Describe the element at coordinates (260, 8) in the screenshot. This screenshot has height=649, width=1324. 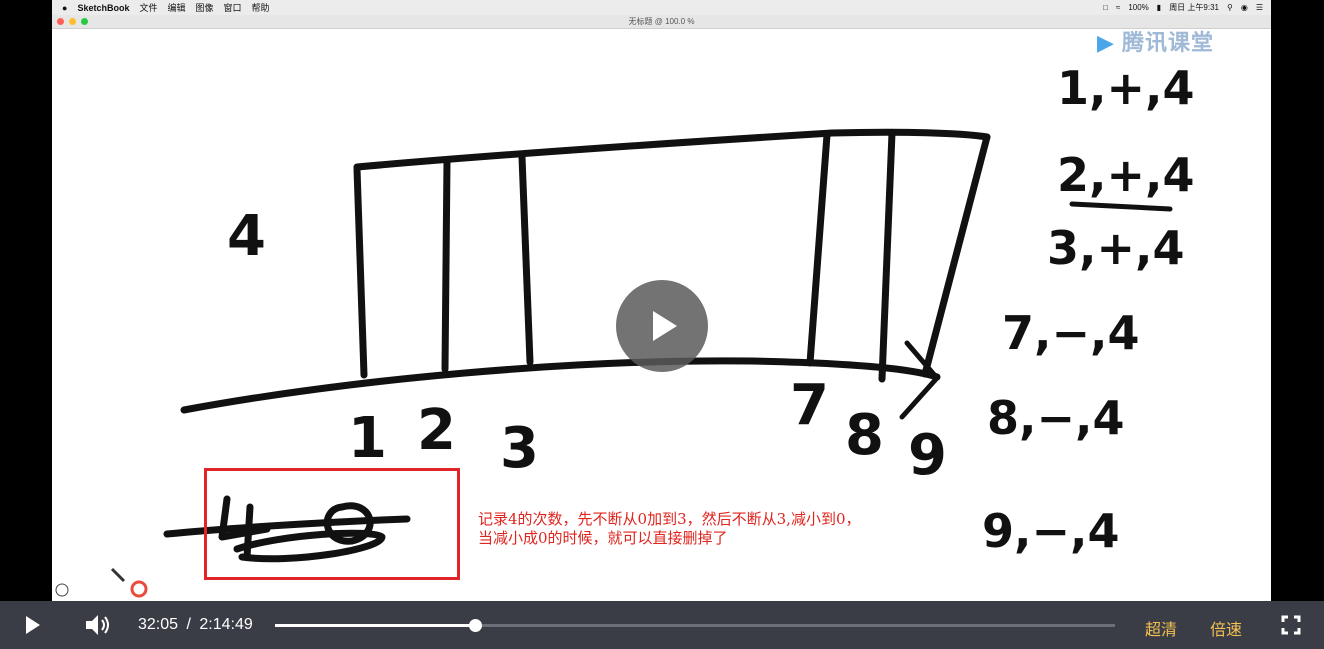
I see `menu-help: 帮助` at that location.